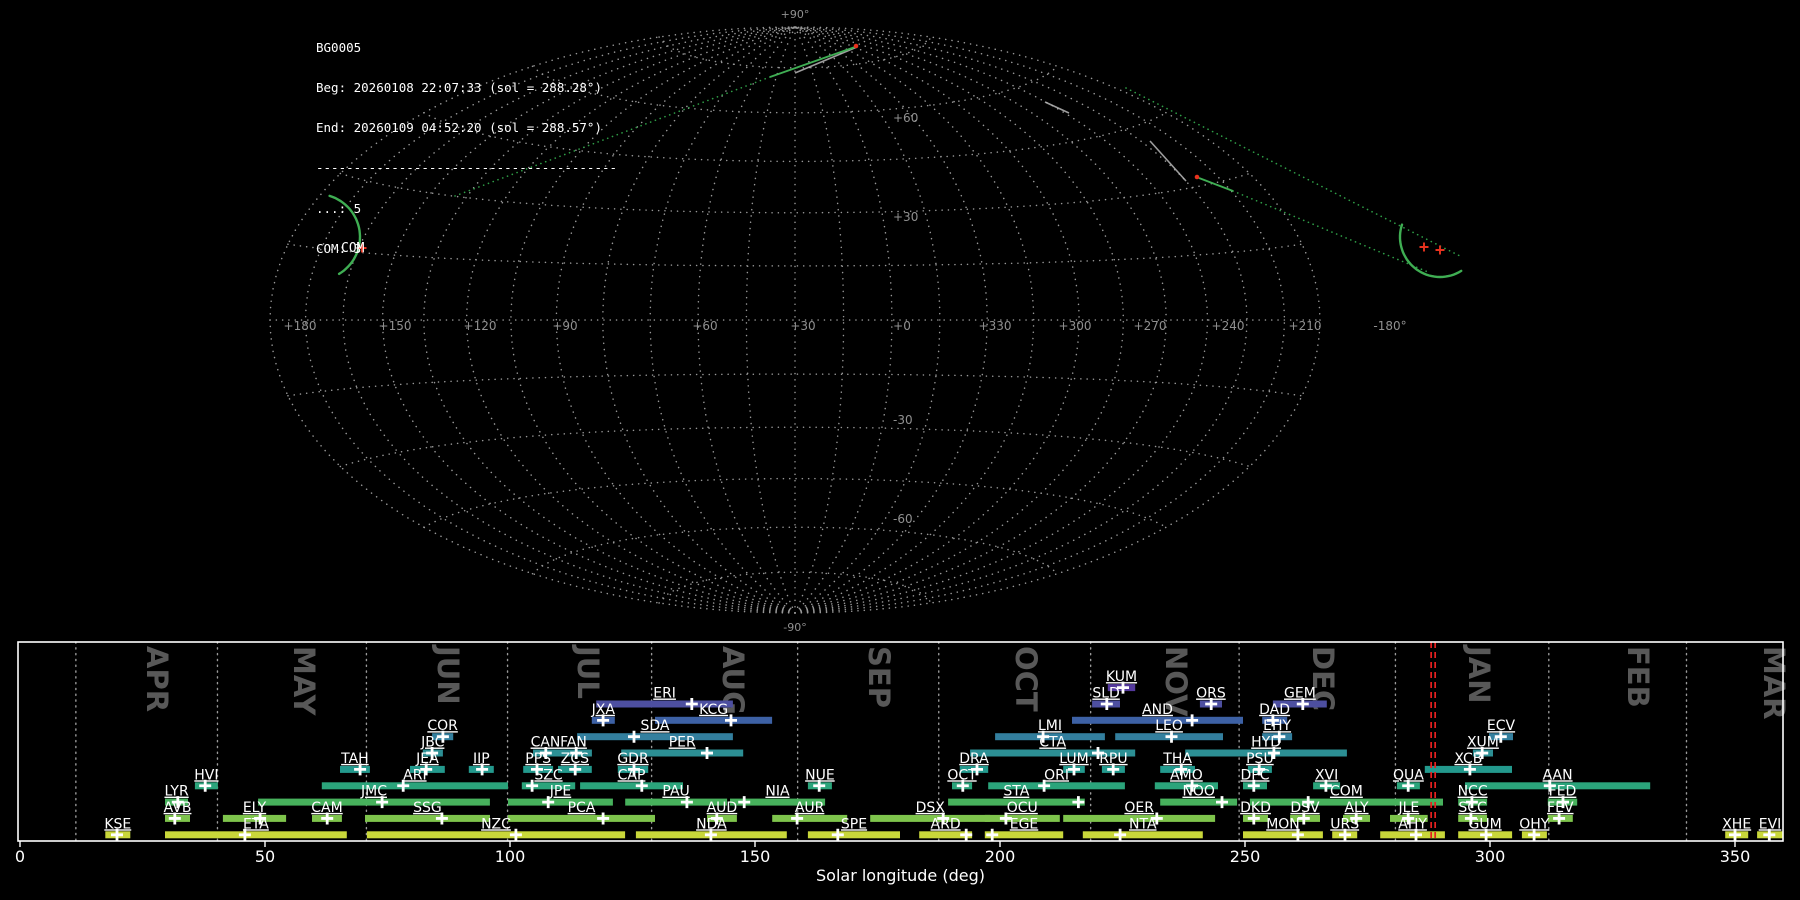 This screenshot has width=1800, height=900. What do you see at coordinates (1050, 726) in the screenshot?
I see `shower-code-label: LMI` at bounding box center [1050, 726].